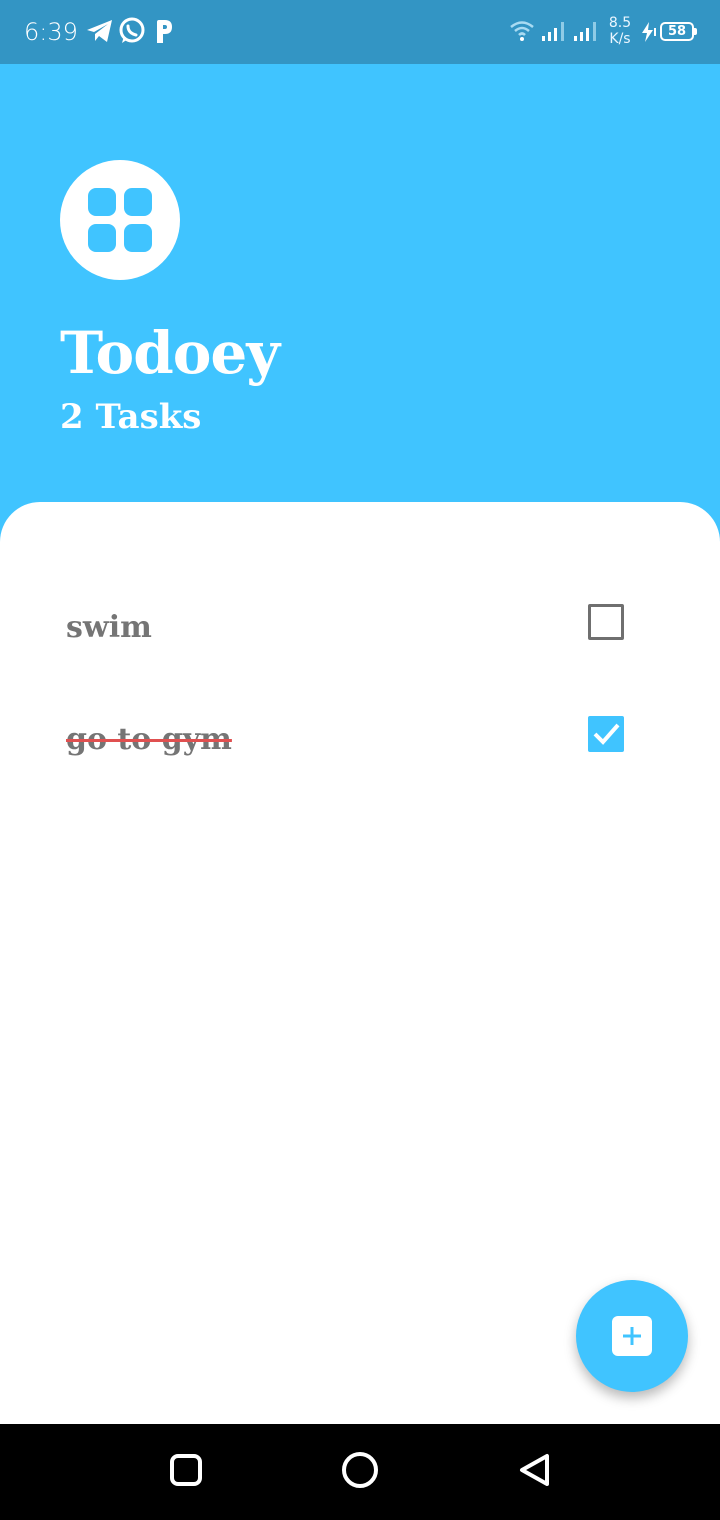  I want to click on add-task-button, so click(632, 1336).